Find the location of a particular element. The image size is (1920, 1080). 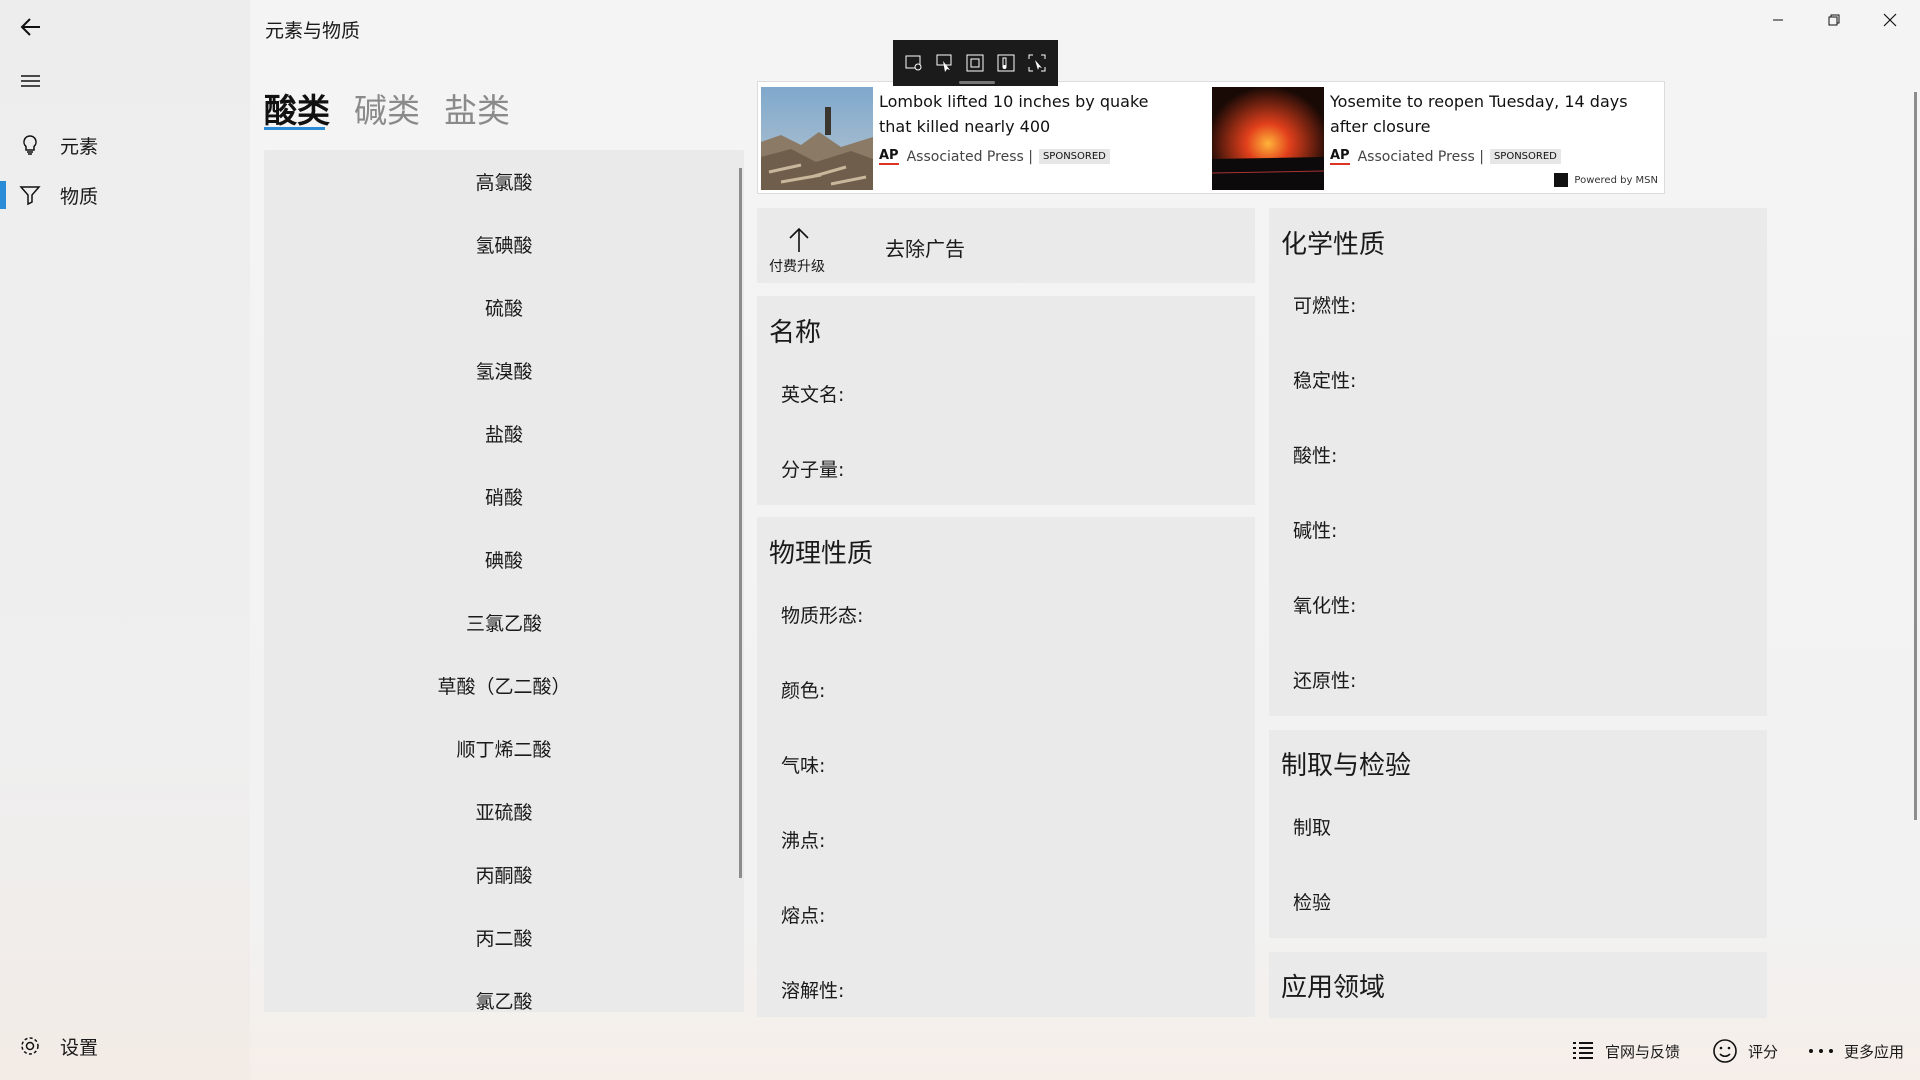

region-select-icon is located at coordinates (975, 63).